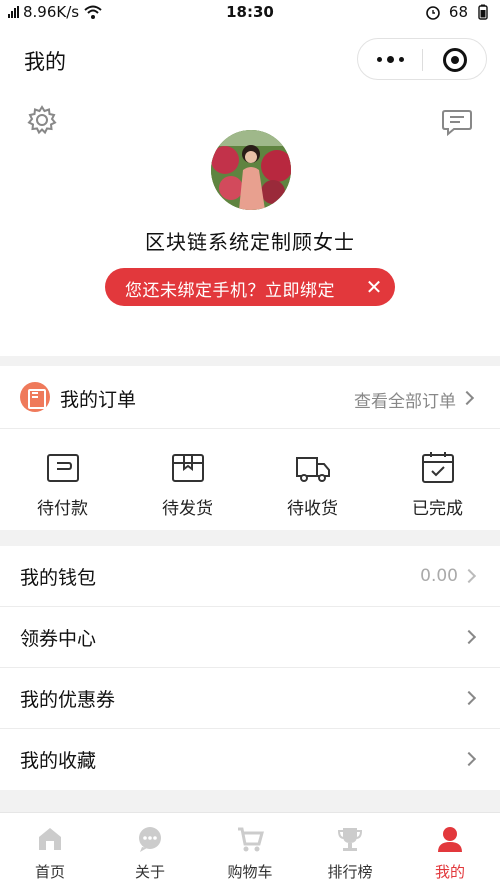 Image resolution: width=500 pixels, height=889 pixels. What do you see at coordinates (50, 851) in the screenshot?
I see `tab-home: 首页` at bounding box center [50, 851].